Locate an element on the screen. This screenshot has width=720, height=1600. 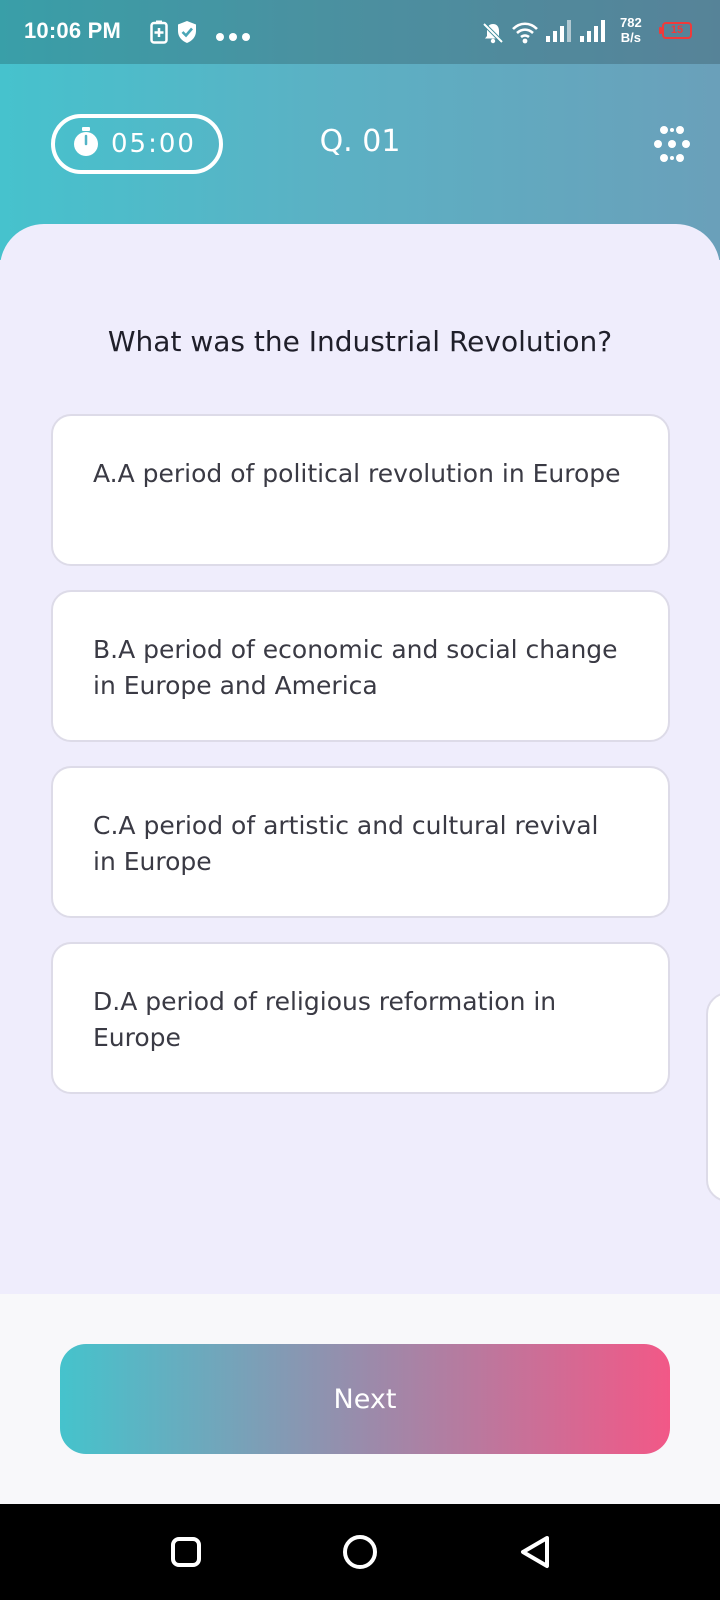
next-button-label: Next is located at coordinates (365, 1399).